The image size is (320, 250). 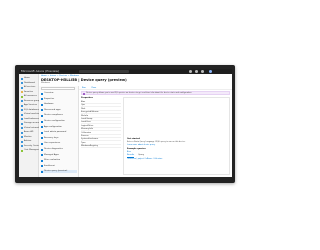 What do you see at coordinates (190, 71) in the screenshot?
I see `notifications-icon` at bounding box center [190, 71].